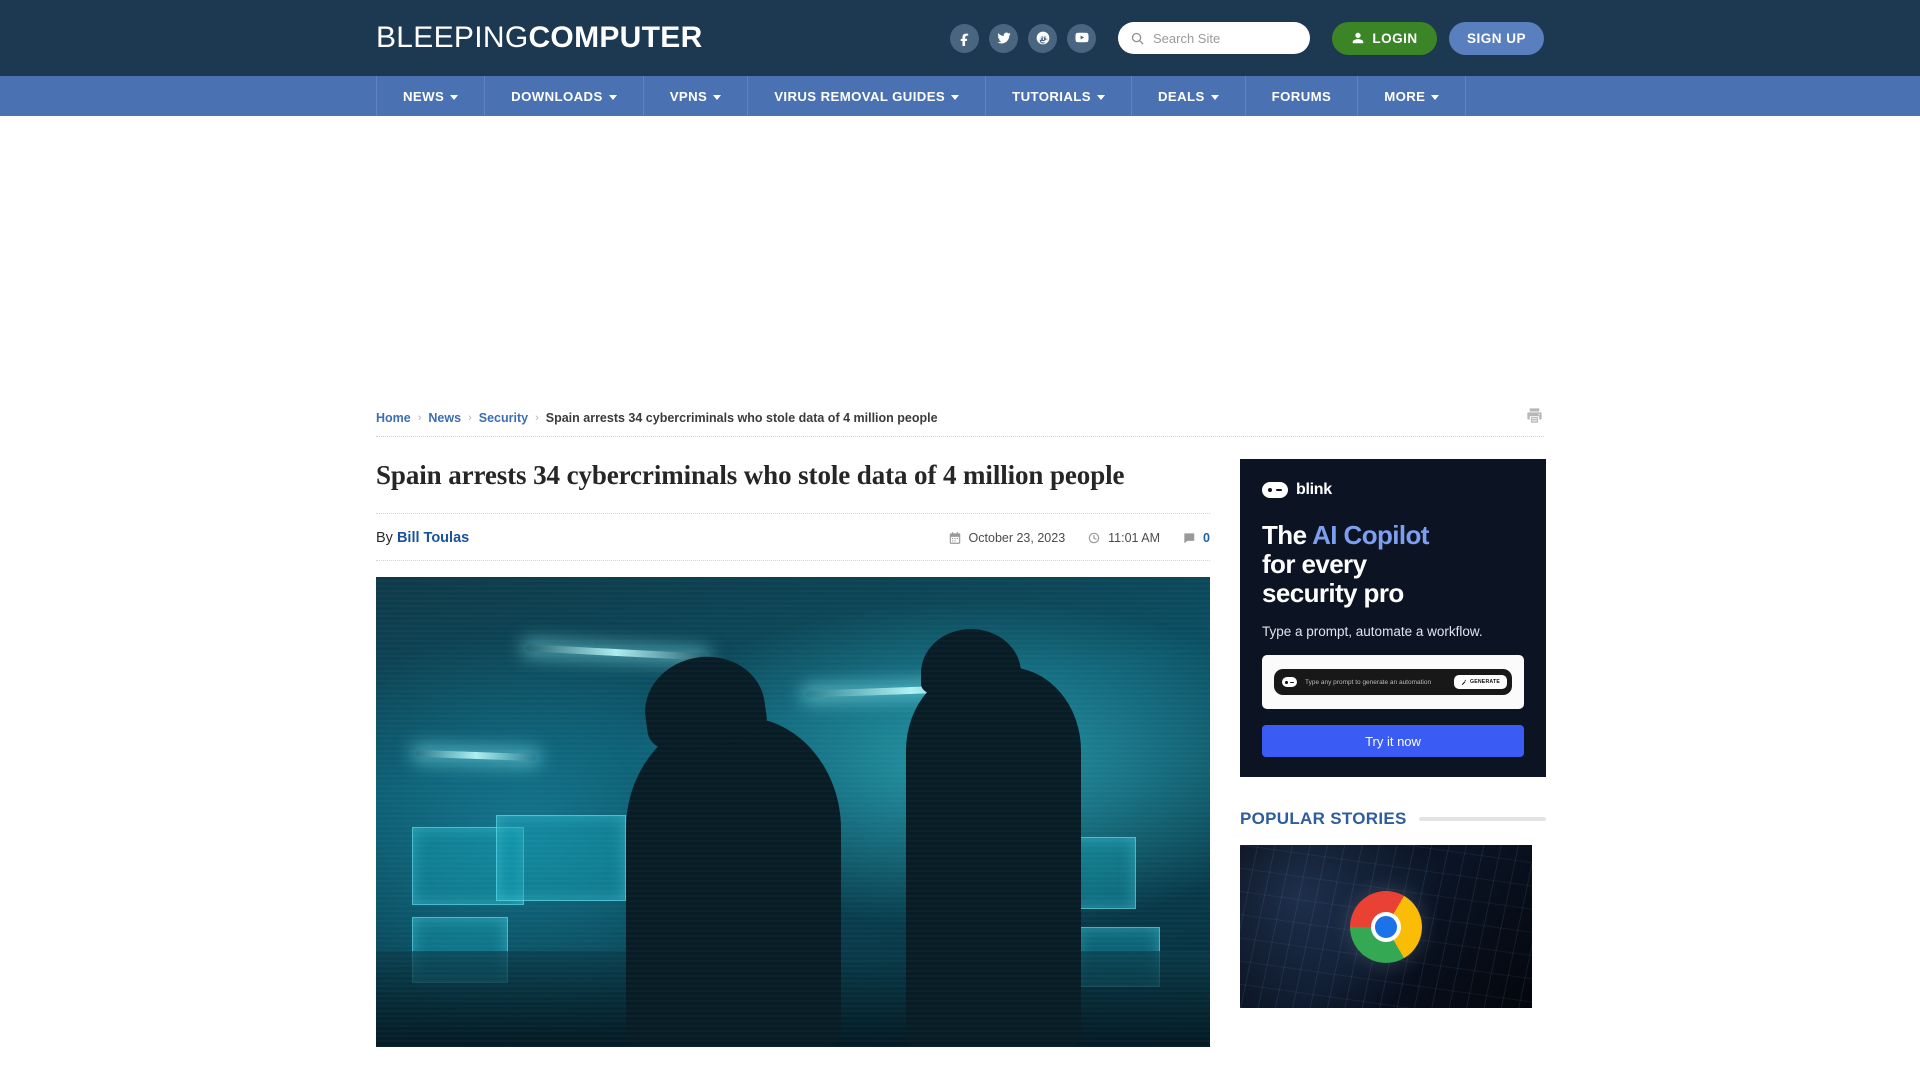 The image size is (1920, 1080). Describe the element at coordinates (1323, 818) in the screenshot. I see `popular-stories-title: POPULAR STORIES` at that location.